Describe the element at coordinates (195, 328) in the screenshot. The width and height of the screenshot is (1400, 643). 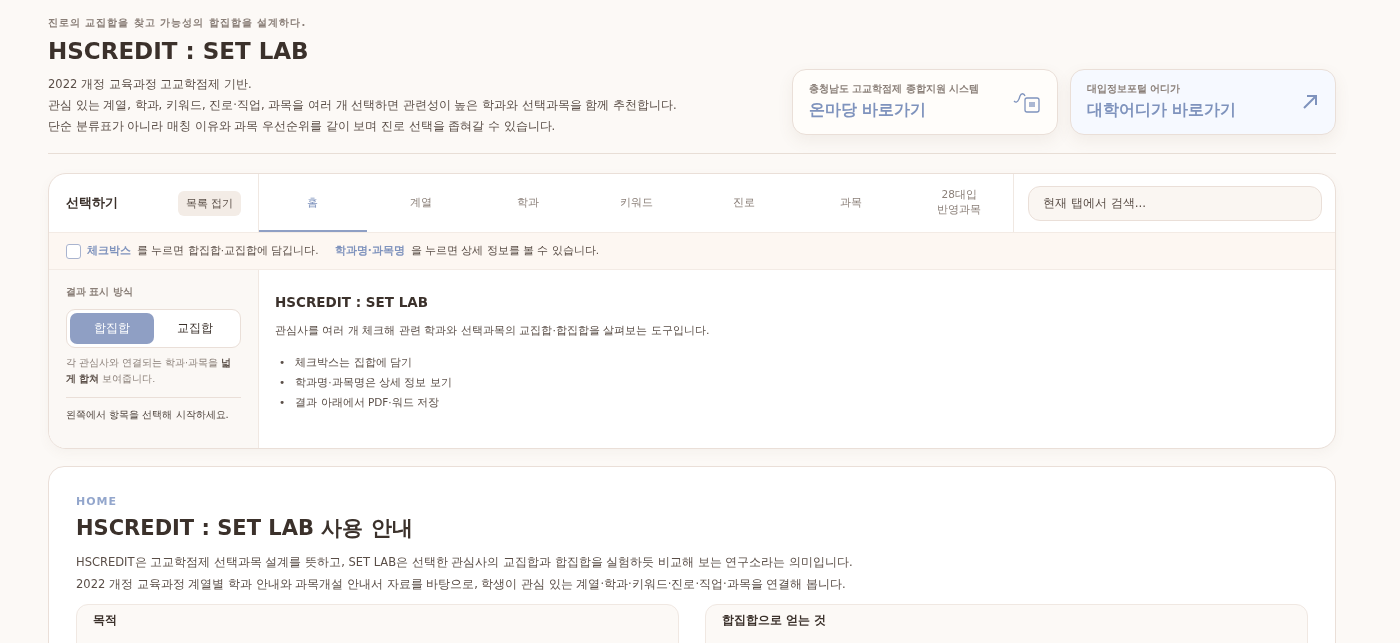
I see `mode-option: 교집합` at that location.